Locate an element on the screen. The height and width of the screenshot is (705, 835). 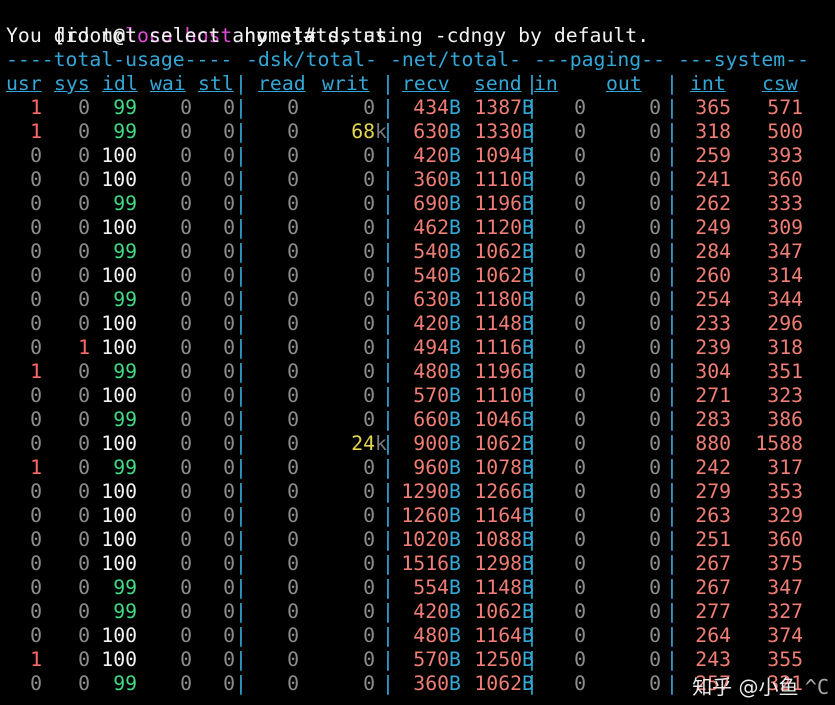
cell-send: 1148 is located at coordinates (498, 587).